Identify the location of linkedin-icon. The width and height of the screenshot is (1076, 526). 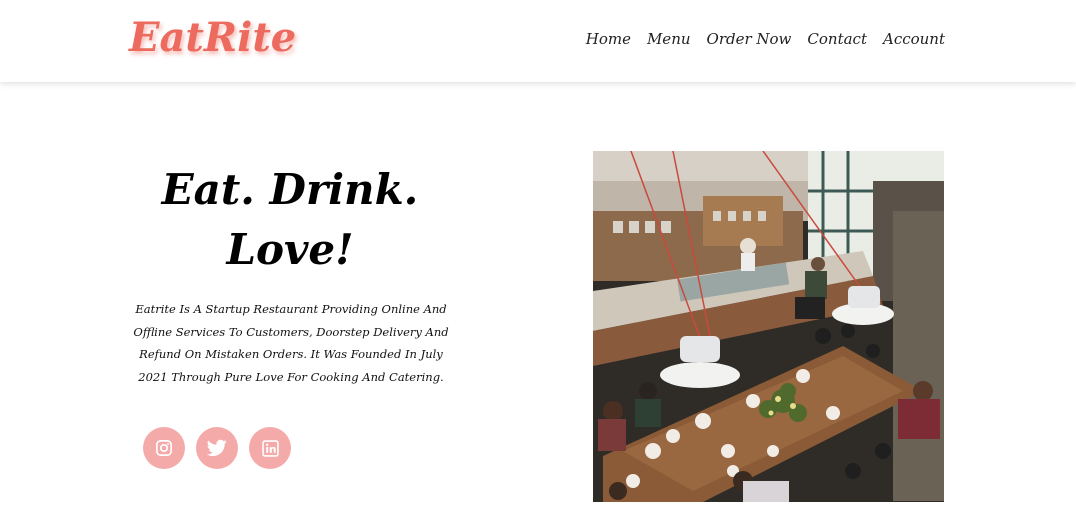
(270, 448).